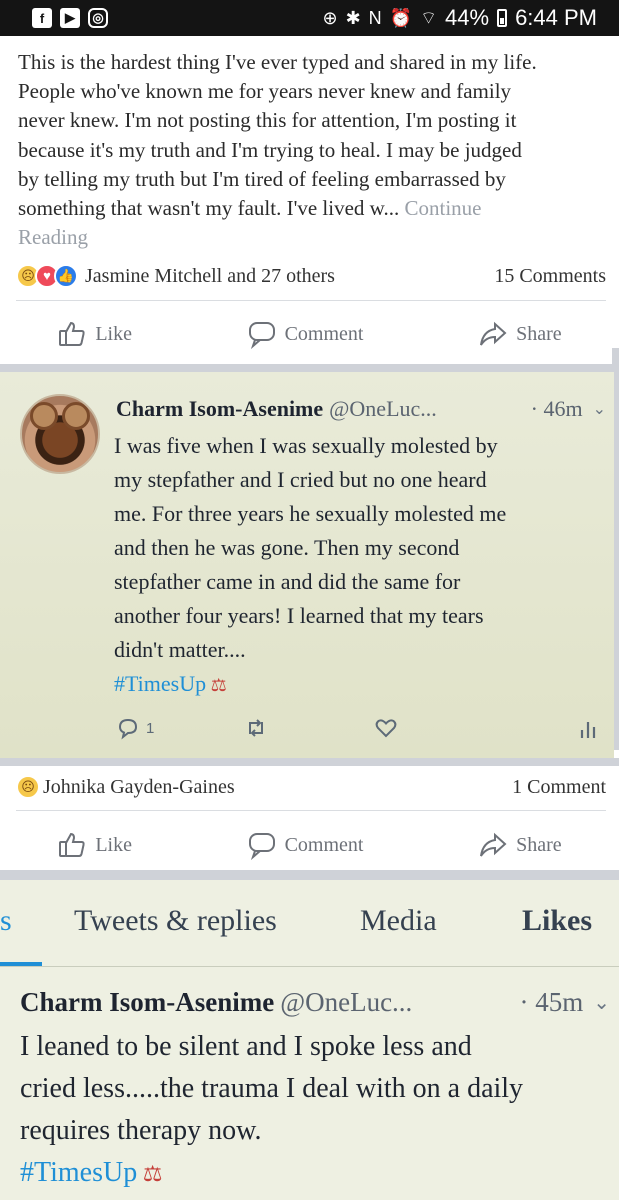 The width and height of the screenshot is (619, 1200). Describe the element at coordinates (502, 18) in the screenshot. I see `battery-icon` at that location.